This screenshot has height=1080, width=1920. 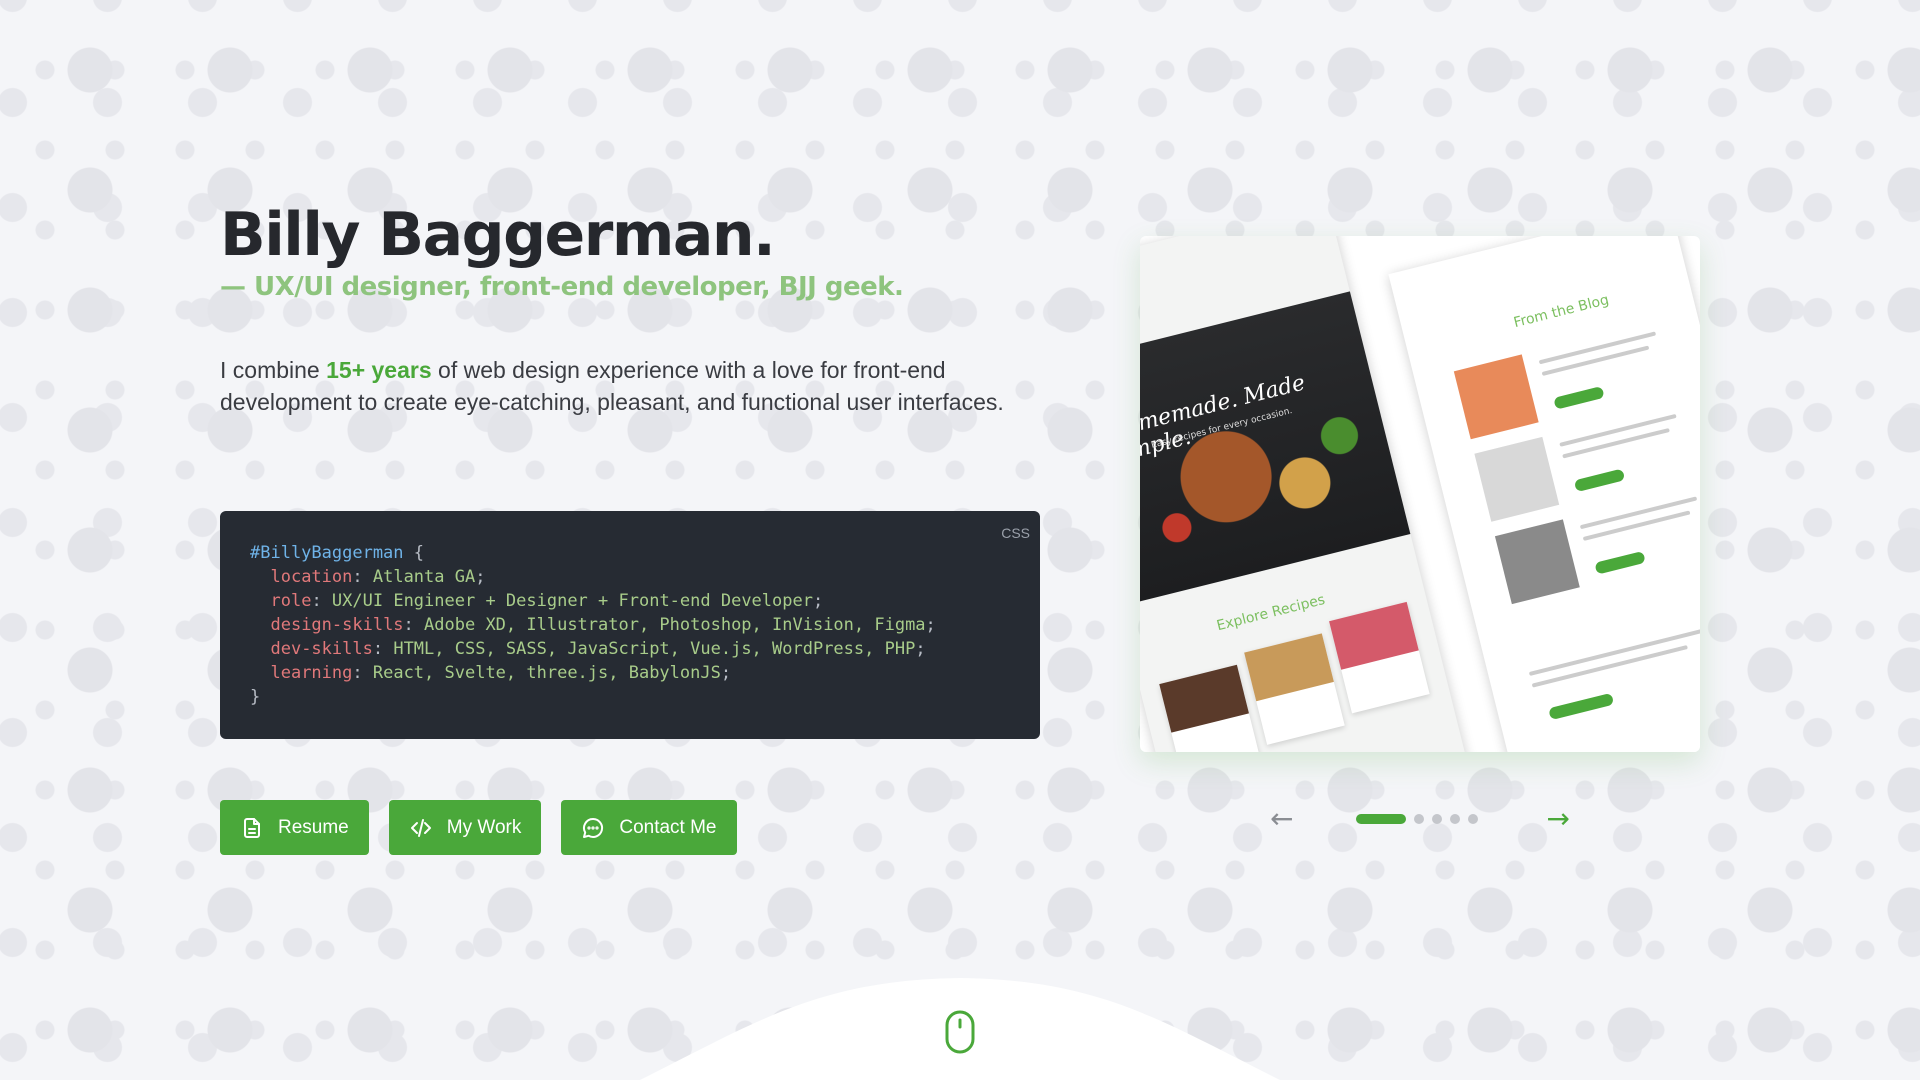 What do you see at coordinates (424, 577) in the screenshot?
I see `code-value: Atlanta GA` at bounding box center [424, 577].